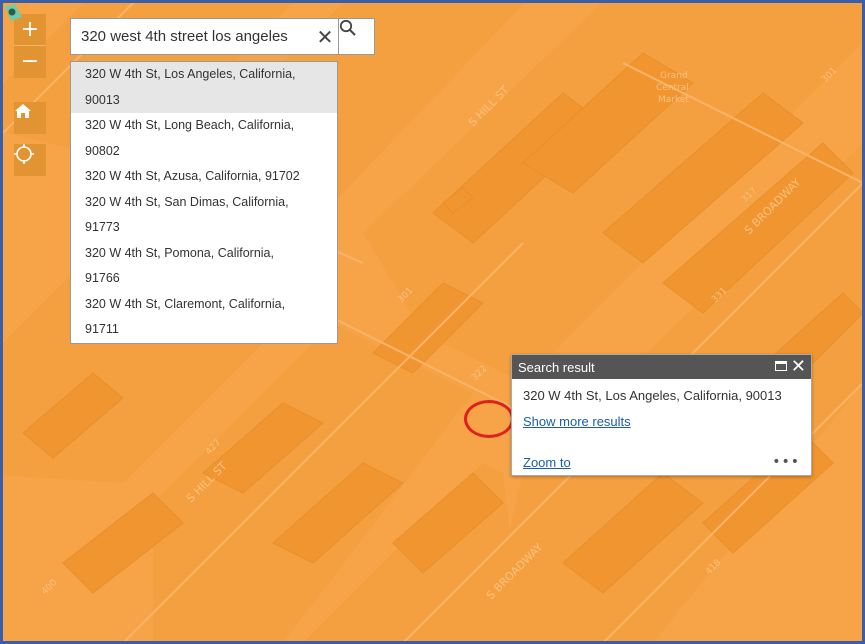  Describe the element at coordinates (673, 100) in the screenshot. I see `svg-text: Market` at that location.